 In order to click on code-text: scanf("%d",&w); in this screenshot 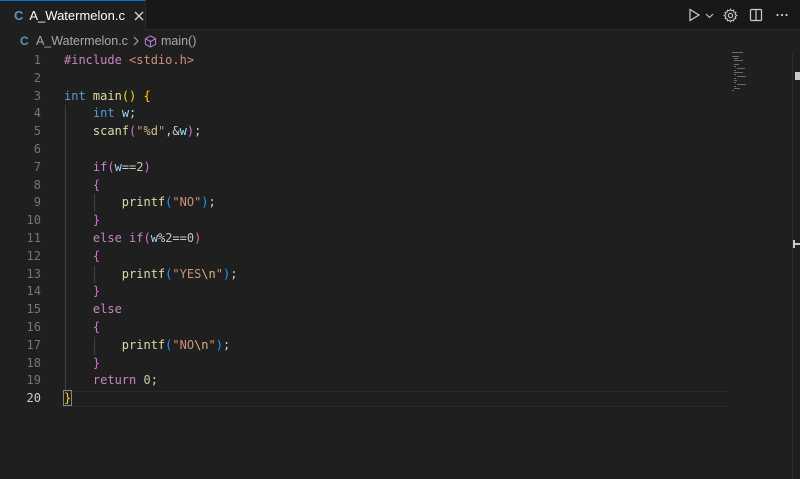, I will do `click(132, 132)`.